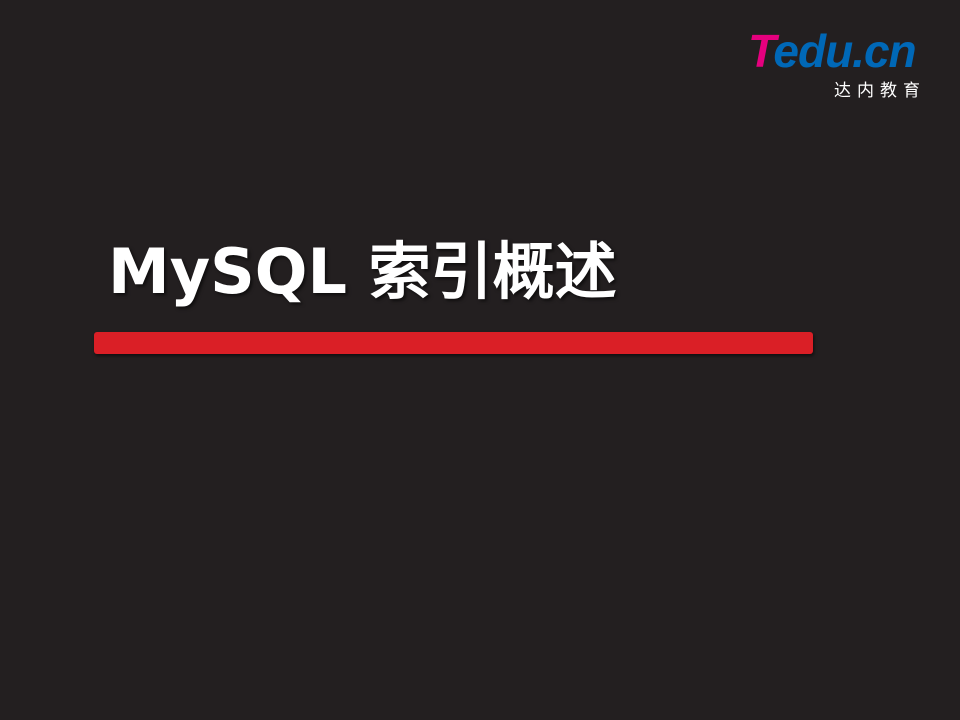  I want to click on title-underline-bar, so click(453, 343).